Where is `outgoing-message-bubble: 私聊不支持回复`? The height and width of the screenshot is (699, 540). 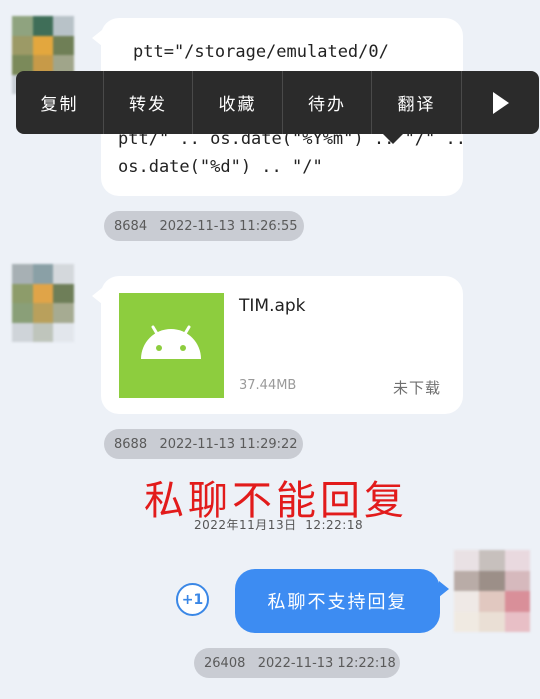
outgoing-message-bubble: 私聊不支持回复 is located at coordinates (342, 601).